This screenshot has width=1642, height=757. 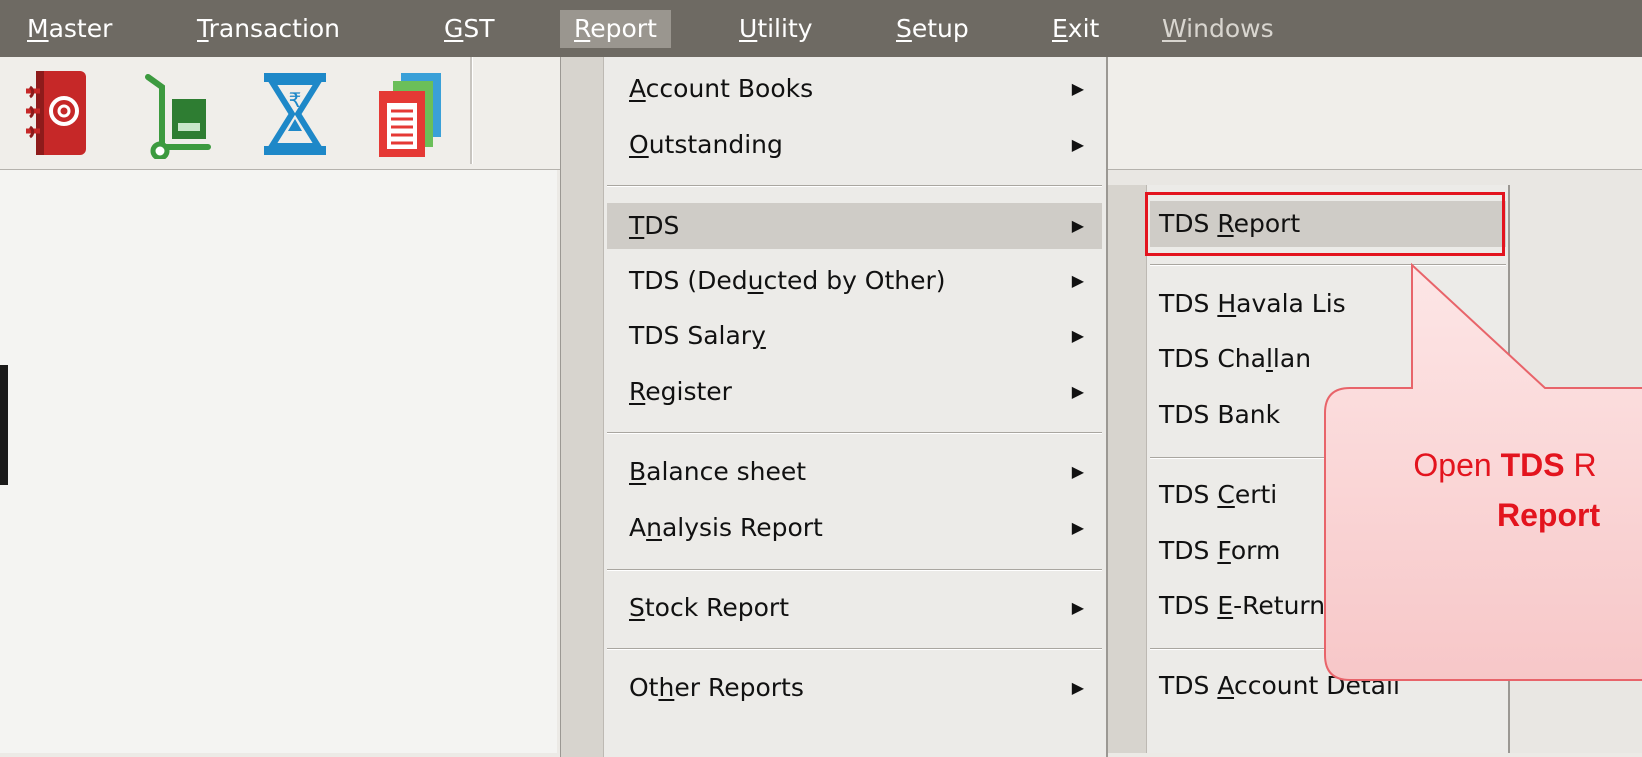 What do you see at coordinates (410, 114) in the screenshot?
I see `documents-icon` at bounding box center [410, 114].